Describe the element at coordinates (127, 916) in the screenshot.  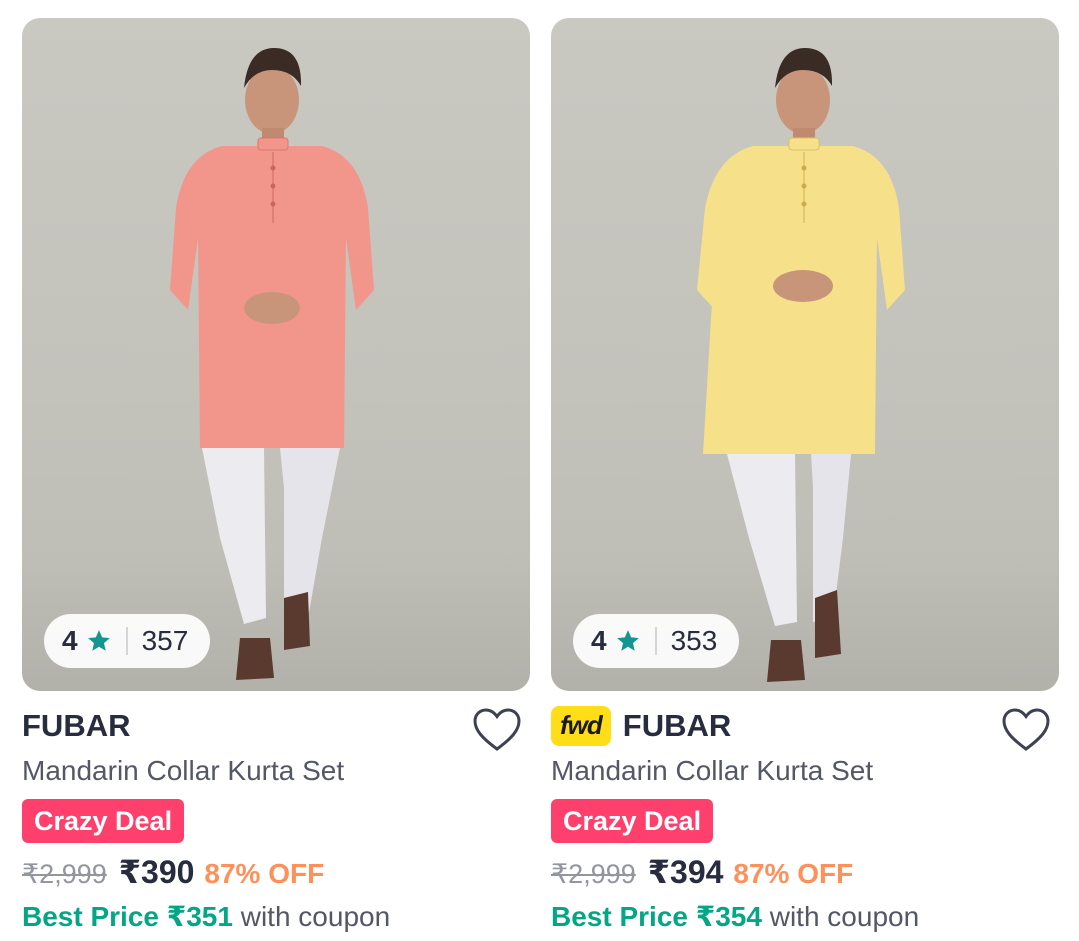
I see `best-price-label: Best Price ₹351` at that location.